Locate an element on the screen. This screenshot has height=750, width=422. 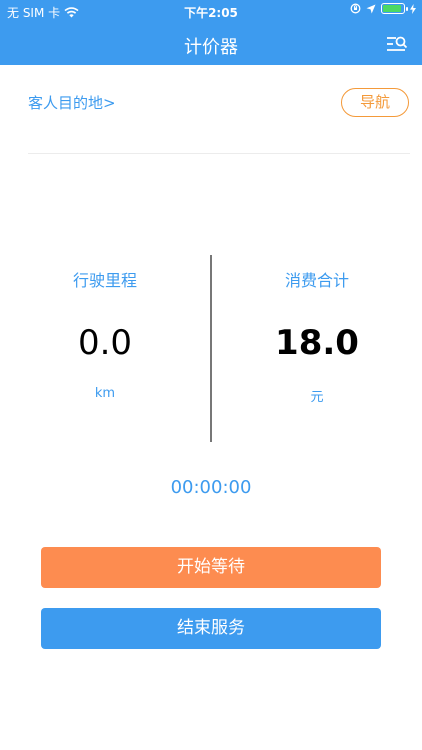
fare-unit: 元 is located at coordinates (317, 397).